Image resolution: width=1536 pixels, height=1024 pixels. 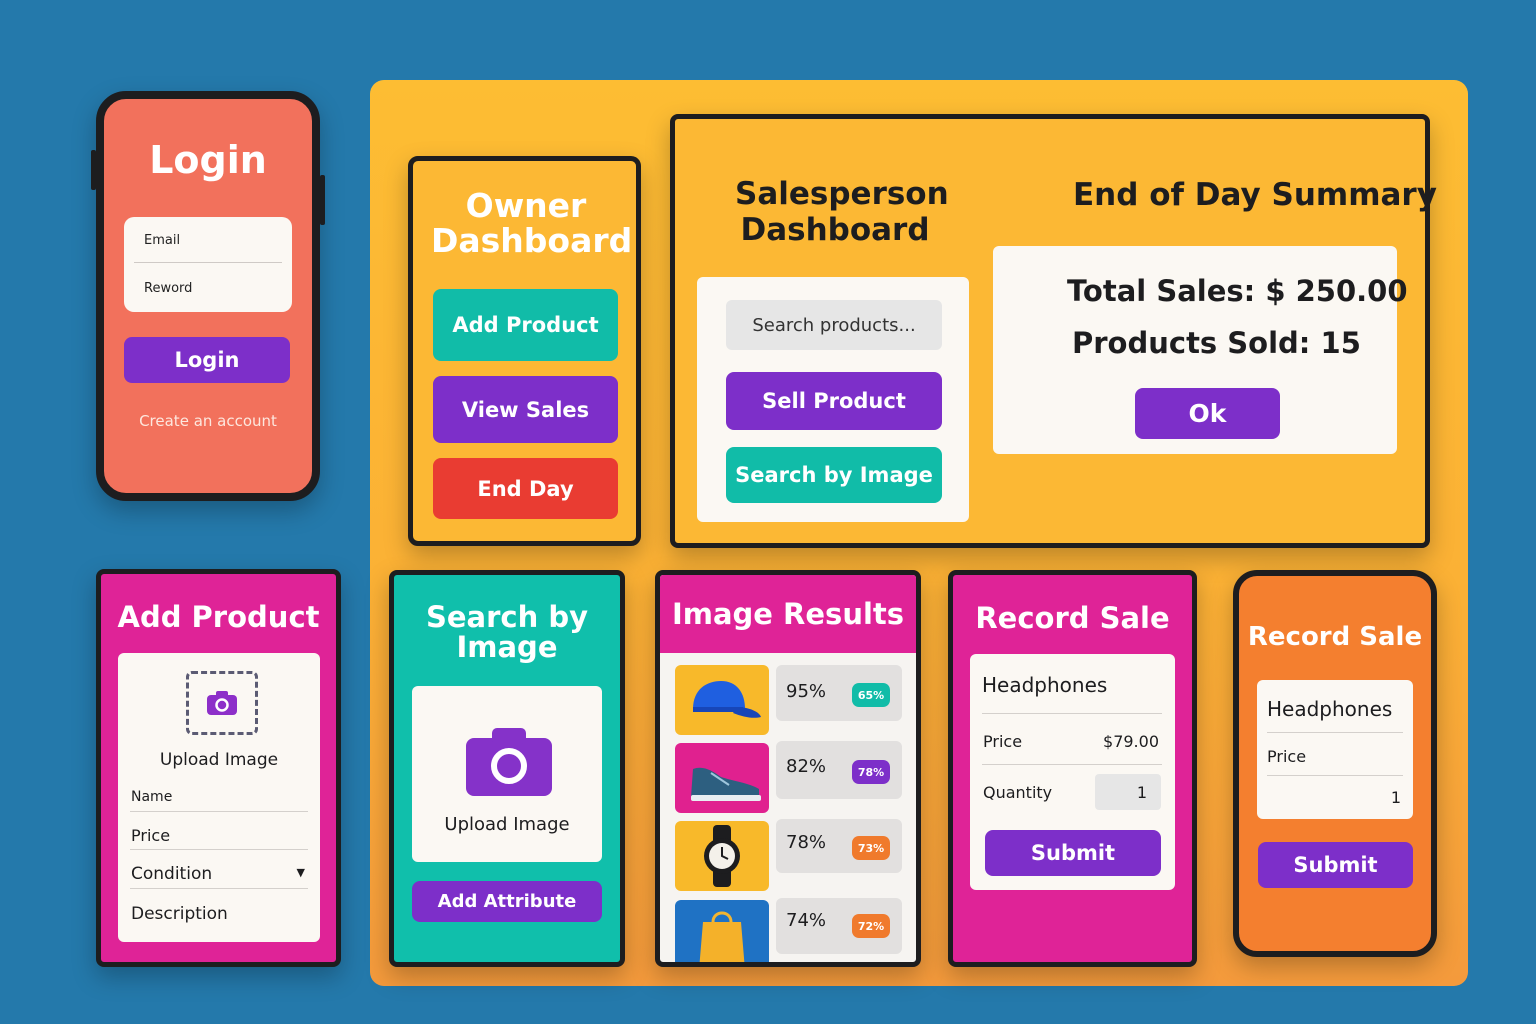 What do you see at coordinates (871, 926) in the screenshot?
I see `result-badge: 72%` at bounding box center [871, 926].